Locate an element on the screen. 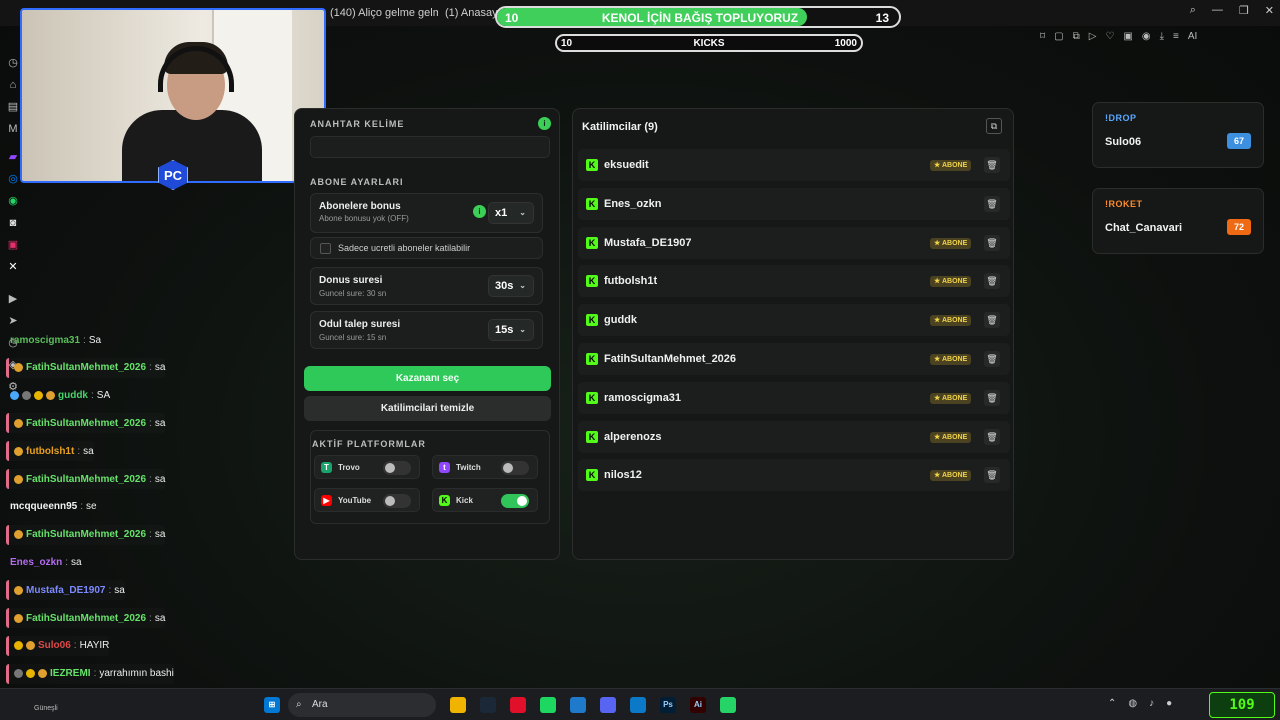 The width and height of the screenshot is (1280, 720). pick-winner-button: Kazananı seç is located at coordinates (427, 378).